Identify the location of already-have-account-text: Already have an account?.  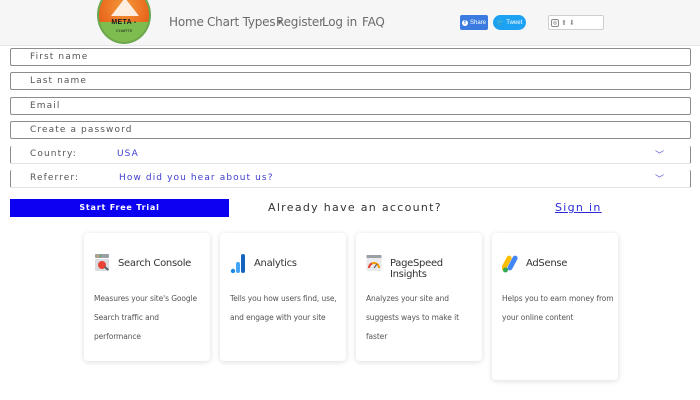
(355, 207).